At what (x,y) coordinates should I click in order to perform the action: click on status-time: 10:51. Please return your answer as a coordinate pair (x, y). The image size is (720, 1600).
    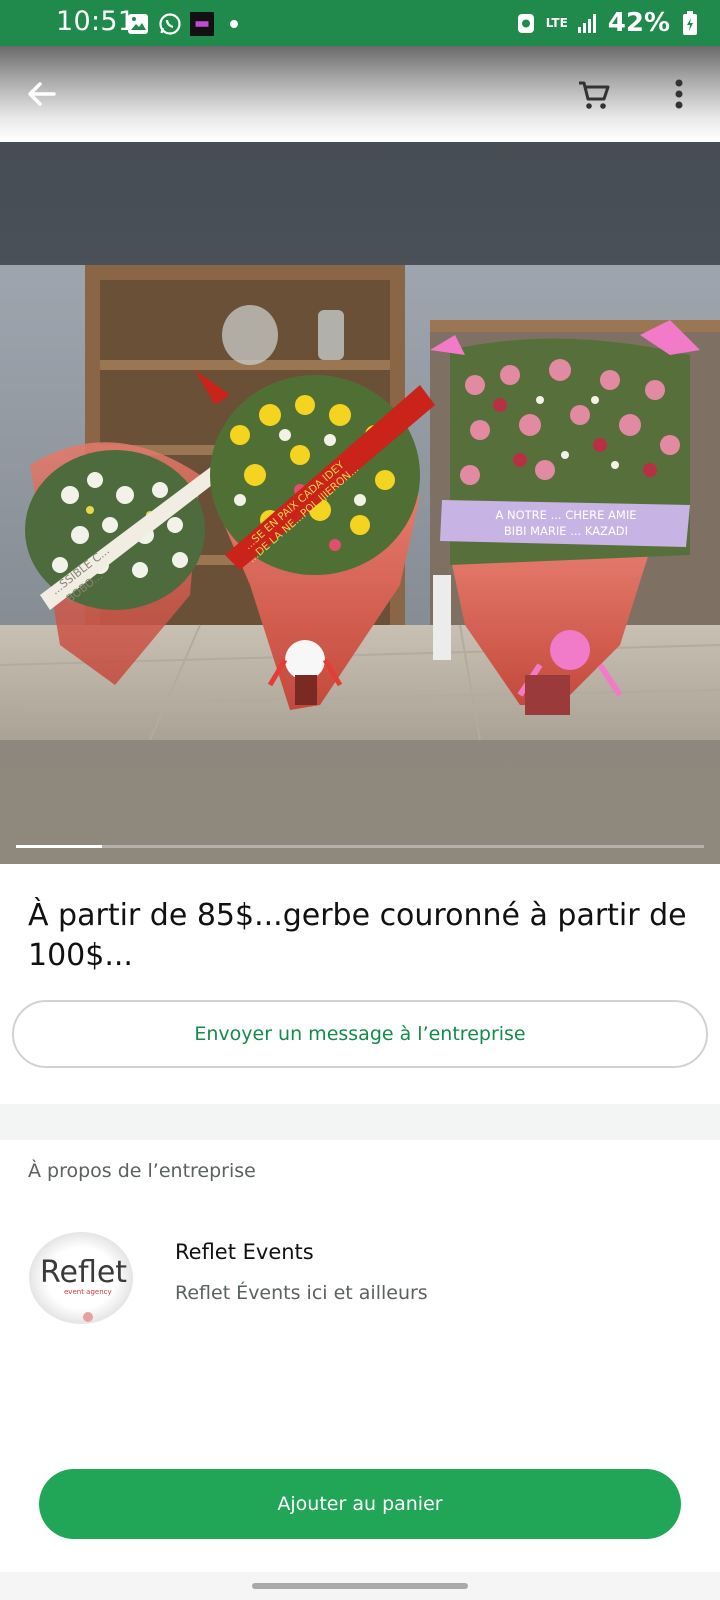
    Looking at the image, I should click on (96, 21).